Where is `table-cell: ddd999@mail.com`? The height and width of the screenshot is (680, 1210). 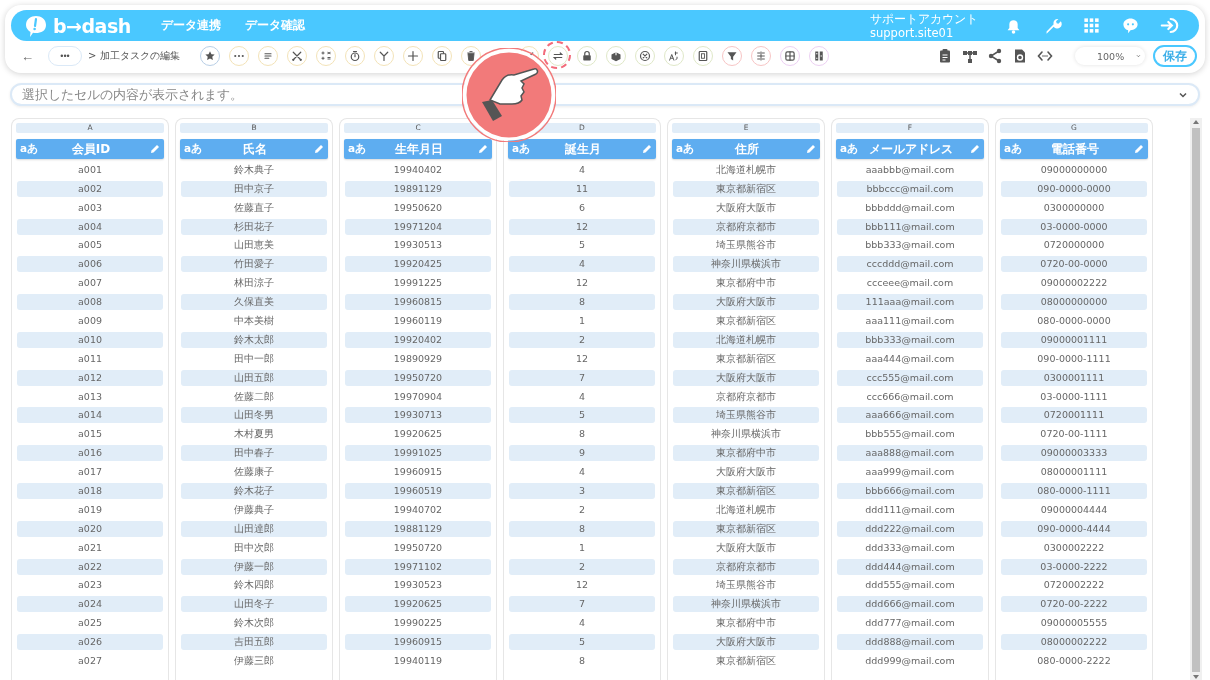 table-cell: ddd999@mail.com is located at coordinates (910, 661).